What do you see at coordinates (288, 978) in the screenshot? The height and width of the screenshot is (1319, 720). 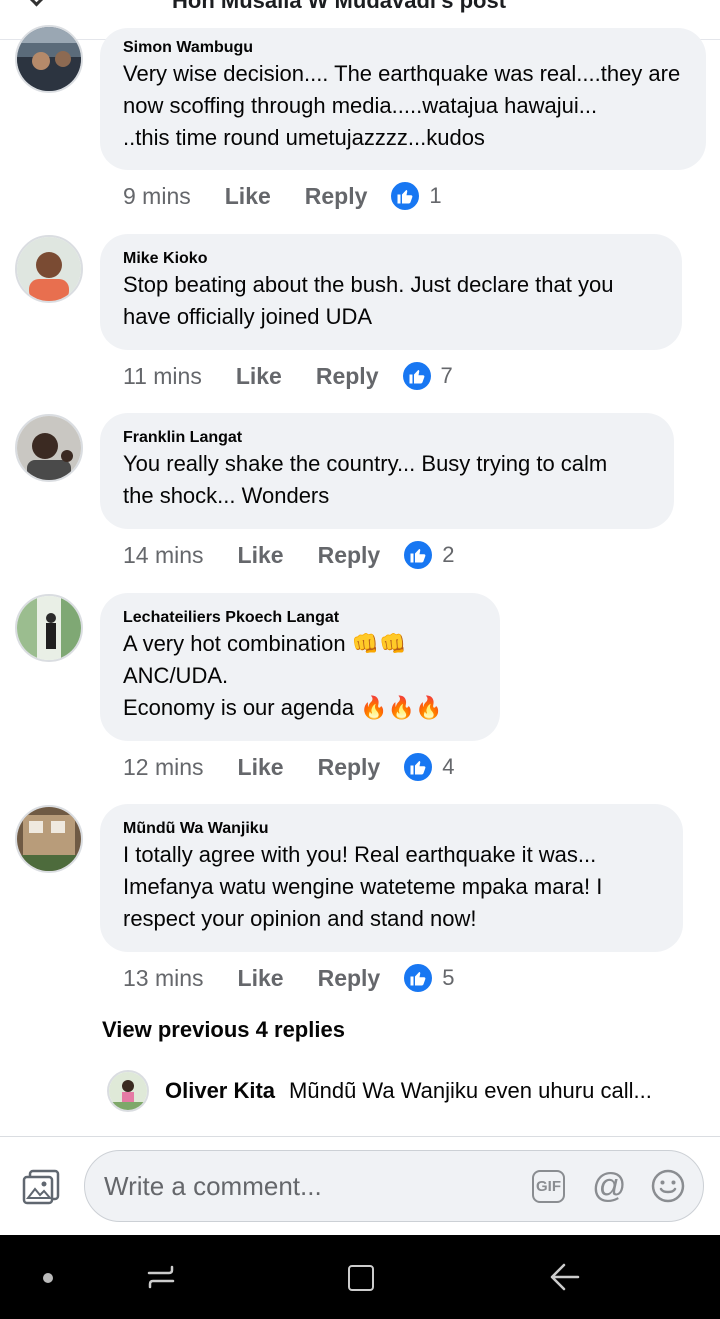 I see `comment-actions: 13 mins Like Reply 5` at bounding box center [288, 978].